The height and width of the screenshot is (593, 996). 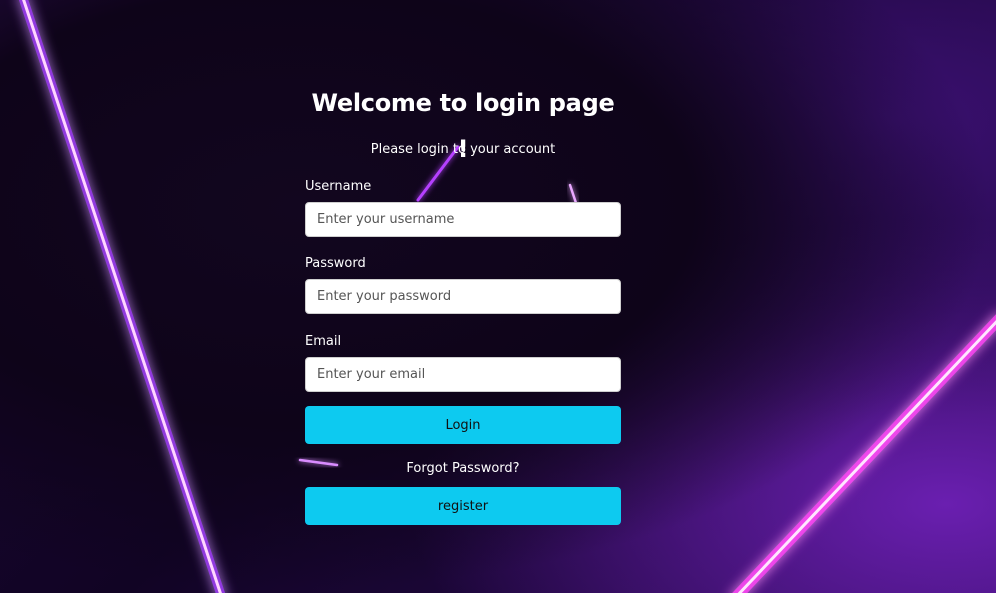 I want to click on username-input, so click(x=463, y=219).